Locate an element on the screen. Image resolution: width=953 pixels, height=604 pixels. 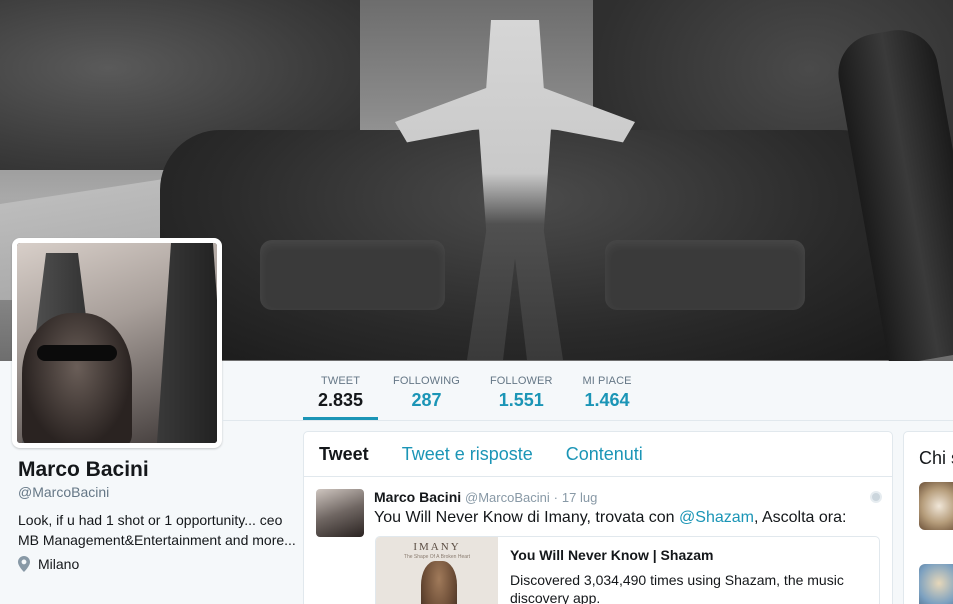
album-artist-text: IMANY is located at coordinates (437, 547).